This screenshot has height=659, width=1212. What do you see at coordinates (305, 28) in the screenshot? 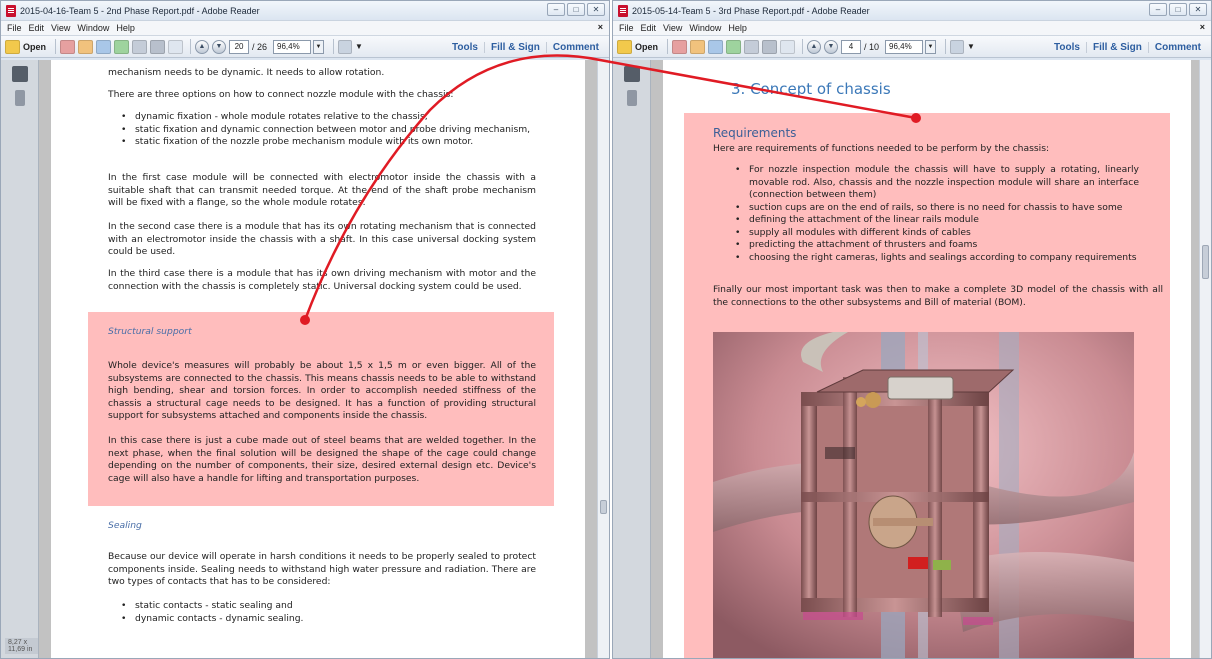
I see `left-menu-bar: File Edit View Window Help ×` at bounding box center [305, 28].